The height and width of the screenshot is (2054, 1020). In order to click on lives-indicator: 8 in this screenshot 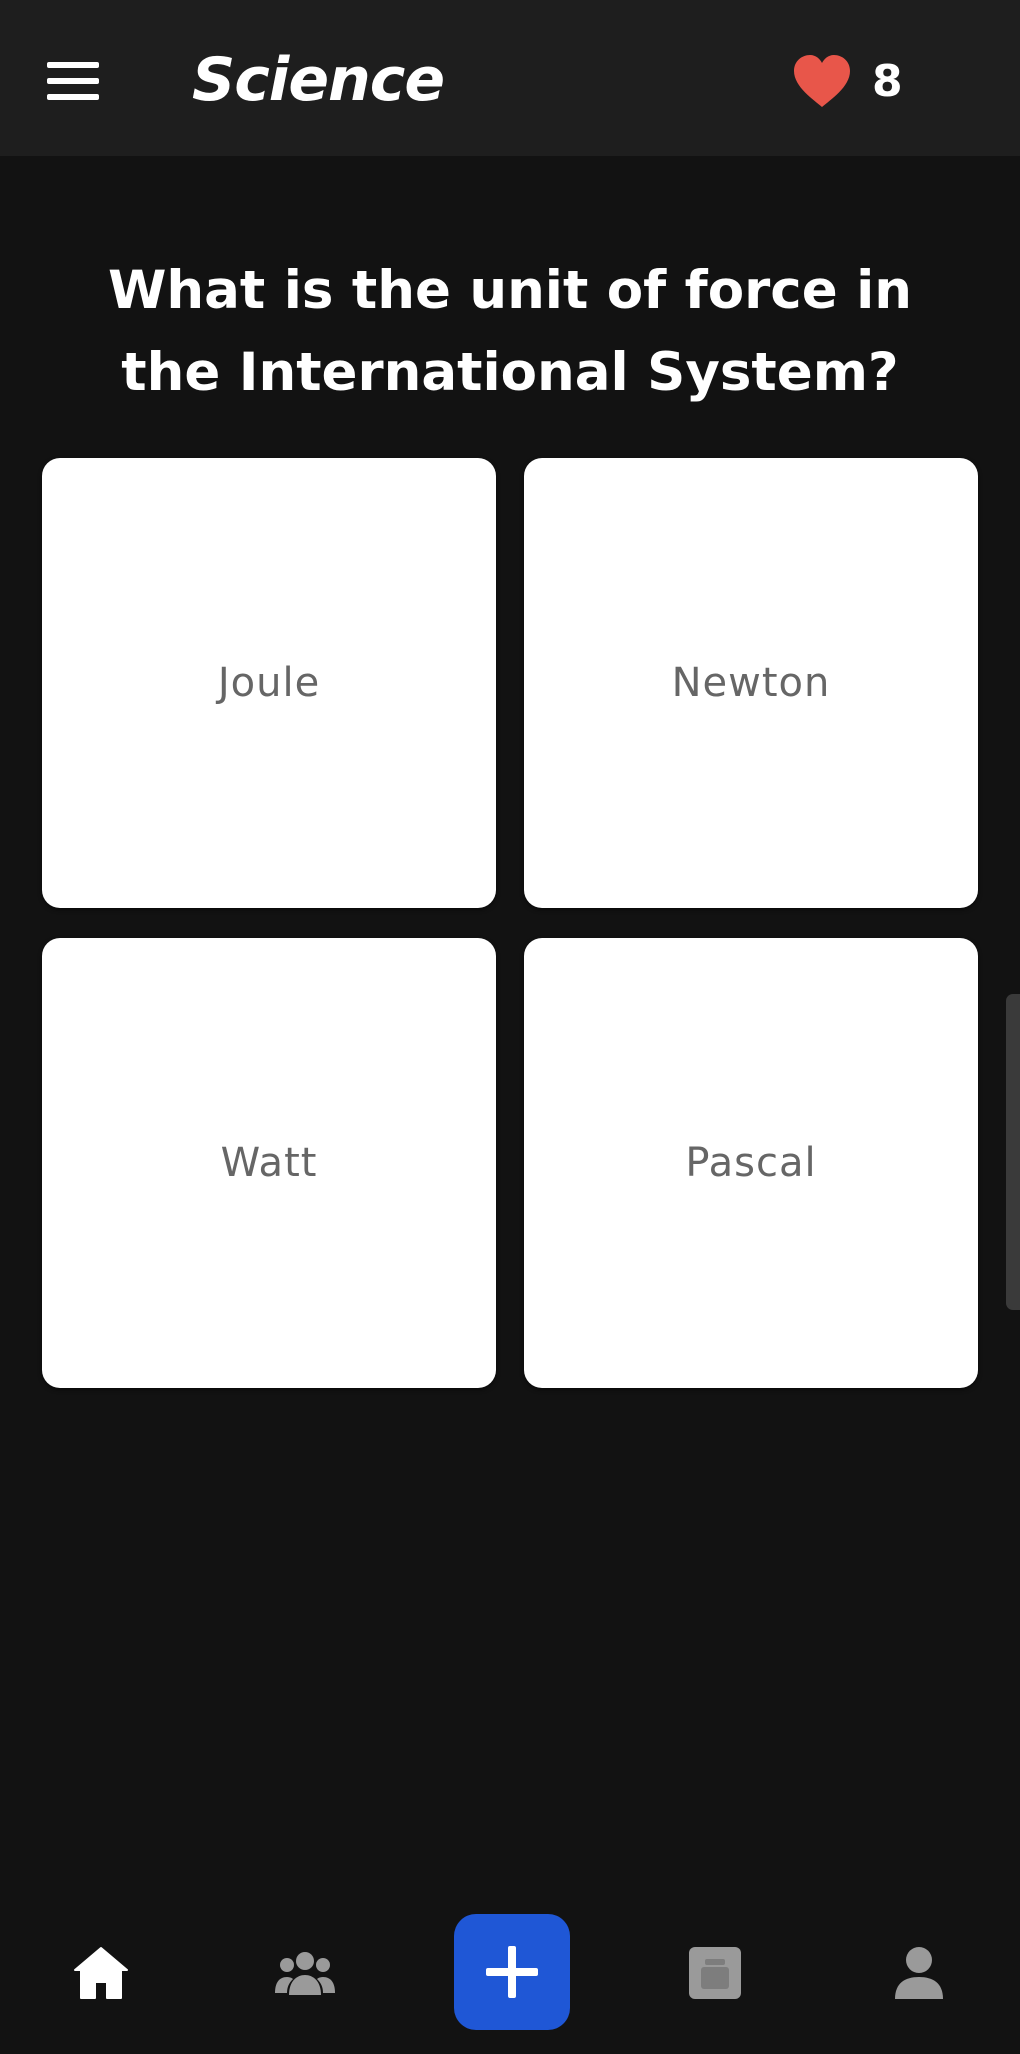, I will do `click(847, 81)`.